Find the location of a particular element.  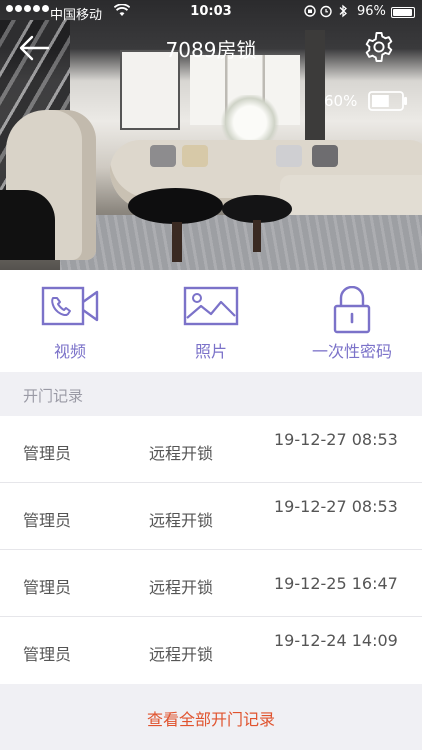

action-bar: 视频 照片 一次性密码 is located at coordinates (211, 321).